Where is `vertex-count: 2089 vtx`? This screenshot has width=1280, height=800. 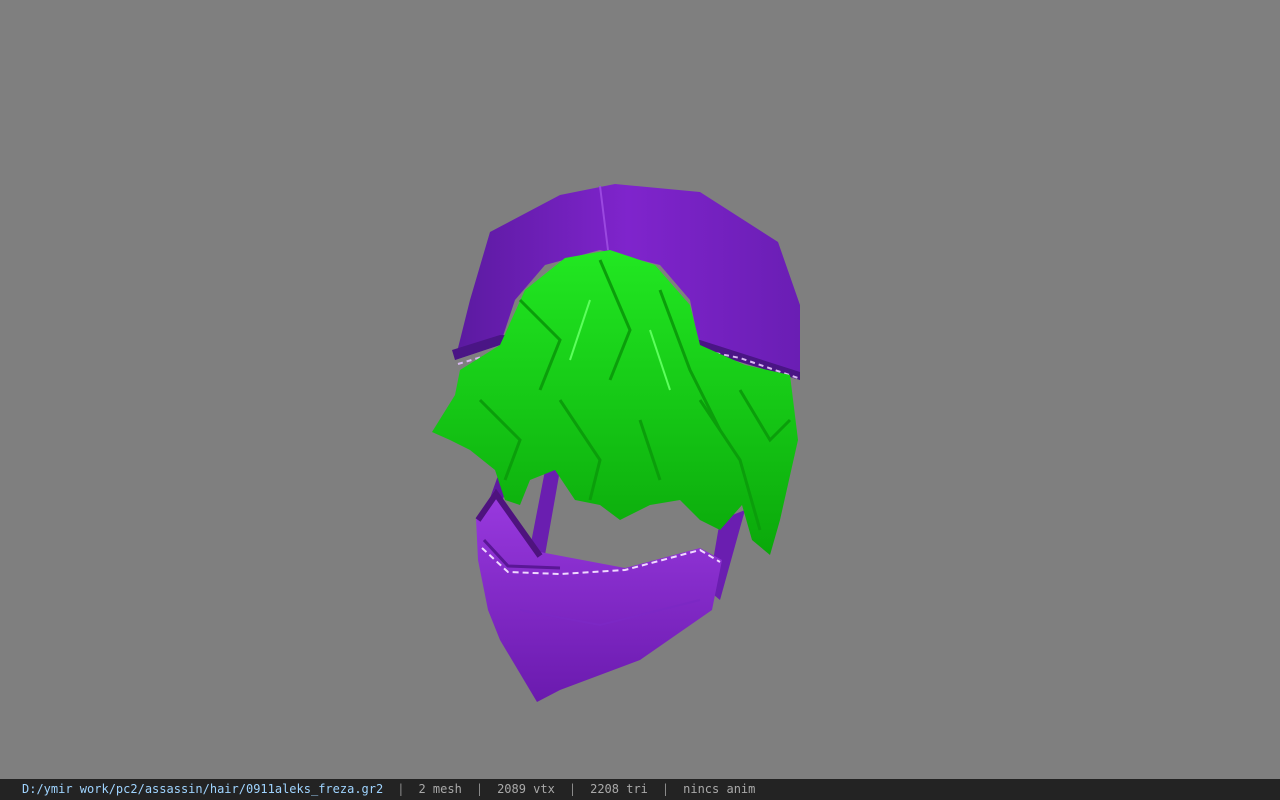
vertex-count: 2089 vtx is located at coordinates (526, 789).